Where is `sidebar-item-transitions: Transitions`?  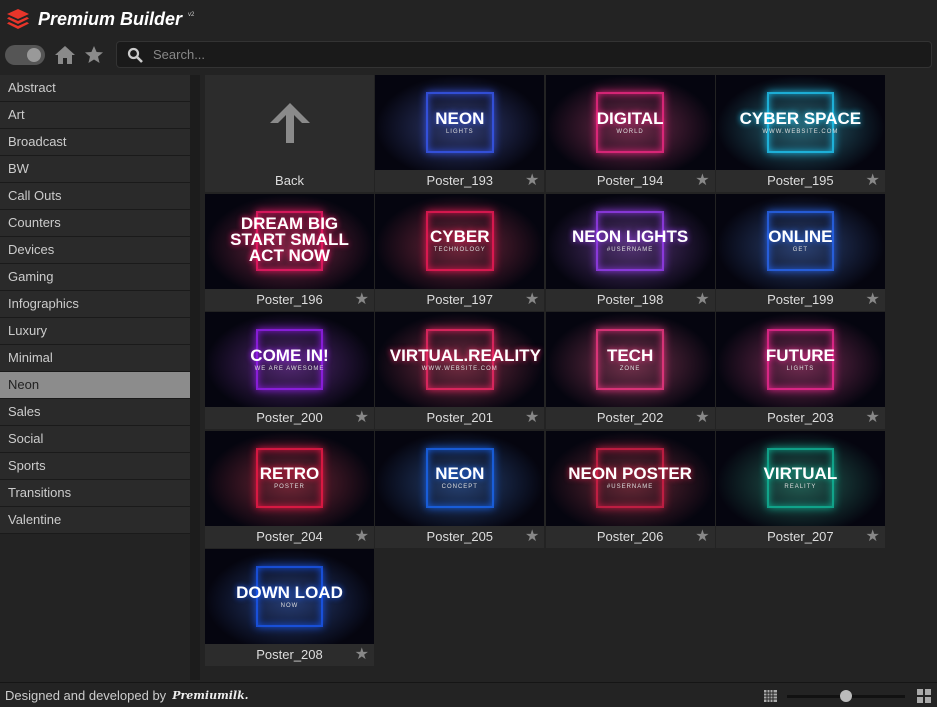
sidebar-item-transitions: Transitions is located at coordinates (95, 493).